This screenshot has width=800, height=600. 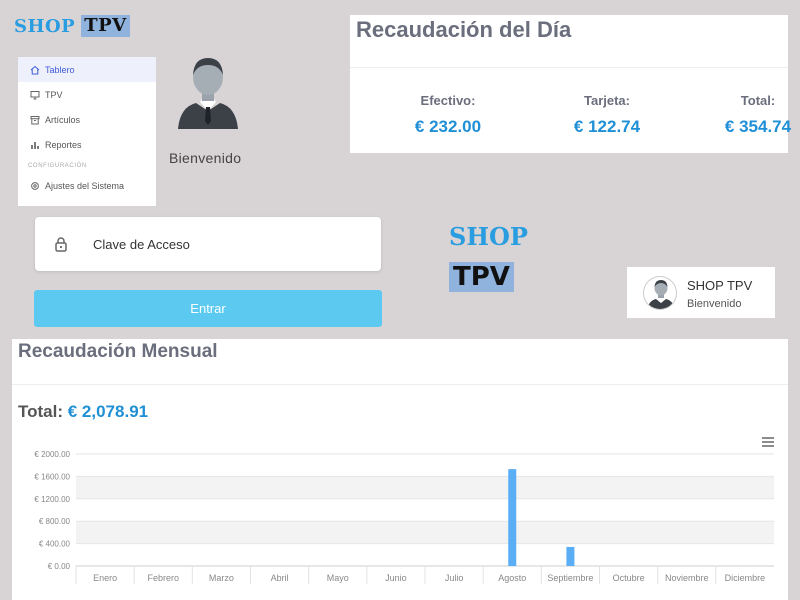 I want to click on y-tick-label: € 400.00, so click(x=55, y=544).